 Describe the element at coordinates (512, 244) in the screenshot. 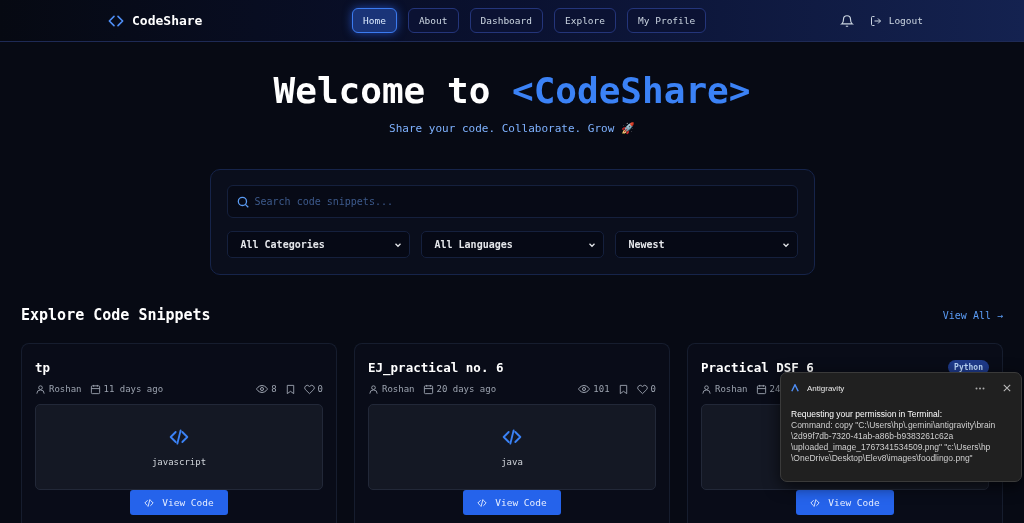

I see `dropdown: All Languages` at that location.